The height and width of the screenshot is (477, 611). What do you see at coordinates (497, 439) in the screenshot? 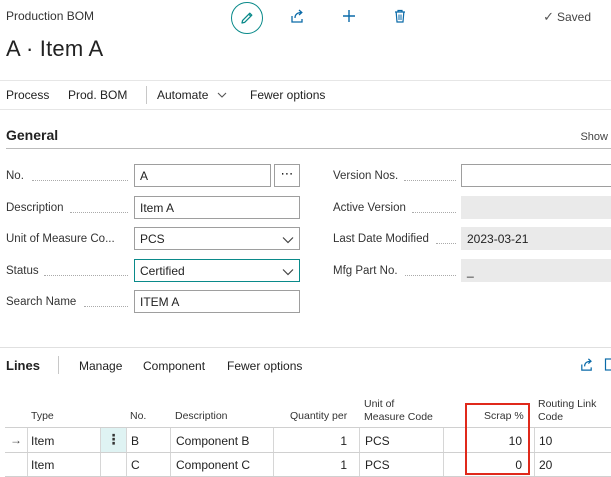
I see `scrap-column-highlight` at bounding box center [497, 439].